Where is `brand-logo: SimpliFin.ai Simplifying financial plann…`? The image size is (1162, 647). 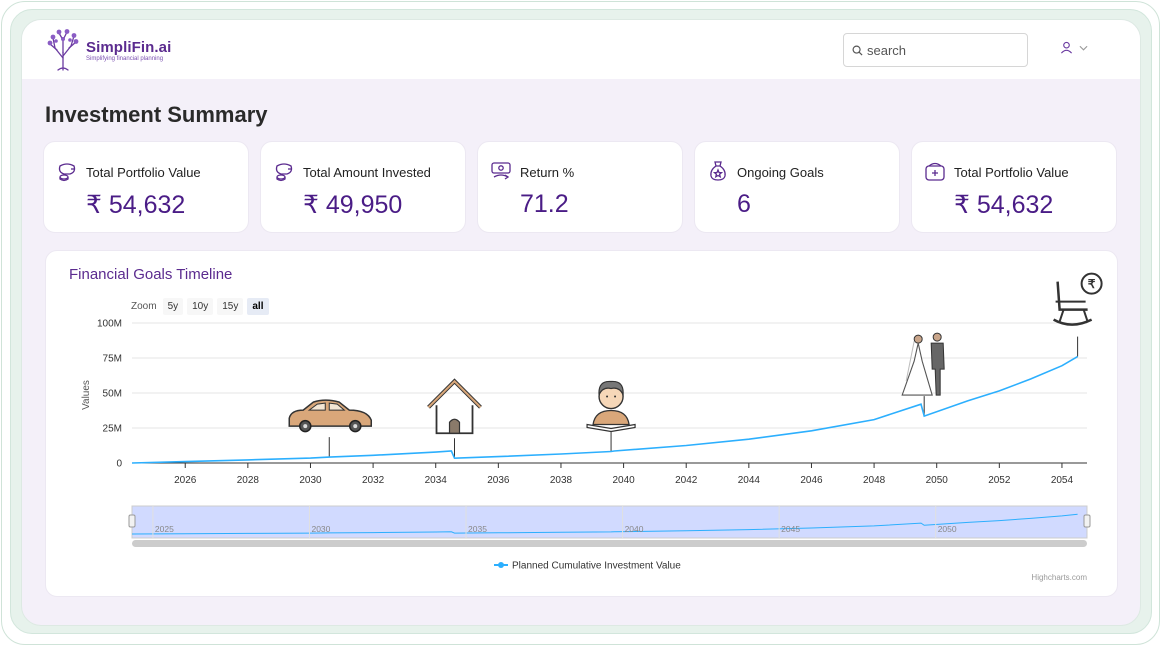
brand-logo: SimpliFin.ai Simplifying financial plann… is located at coordinates (107, 50).